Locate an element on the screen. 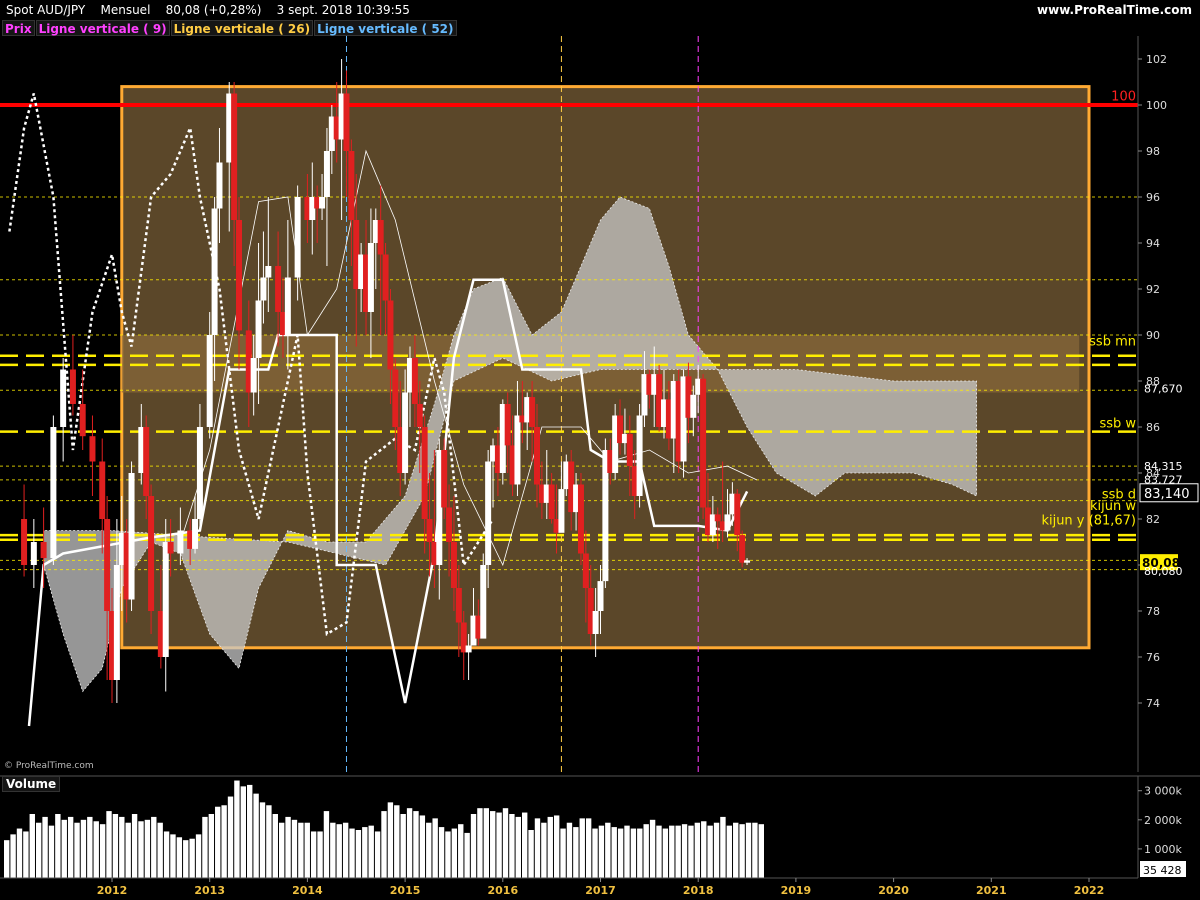 The width and height of the screenshot is (1200, 900). price-label: 84,315 is located at coordinates (1163, 466).